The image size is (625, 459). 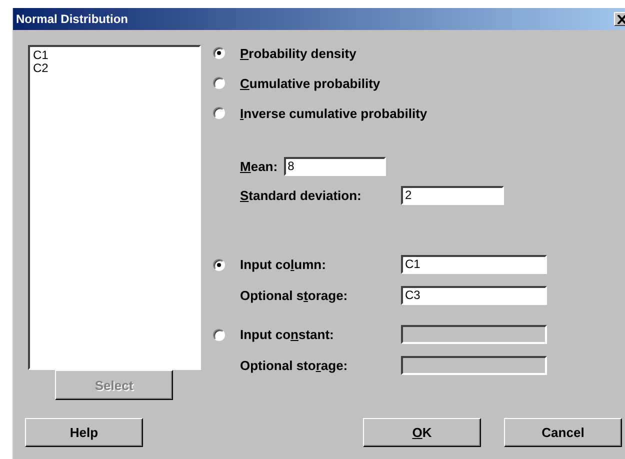 What do you see at coordinates (335, 166) in the screenshot?
I see `mean-field: 8` at bounding box center [335, 166].